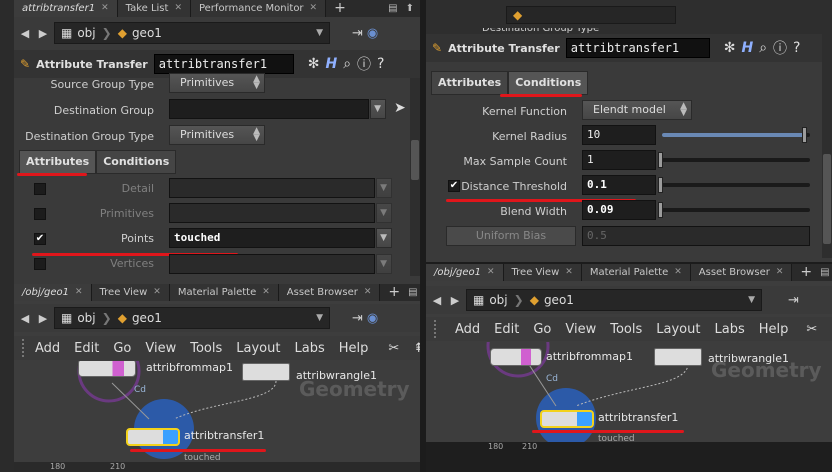 Image resolution: width=832 pixels, height=472 pixels. What do you see at coordinates (272, 213) in the screenshot?
I see `primitives-field` at bounding box center [272, 213].